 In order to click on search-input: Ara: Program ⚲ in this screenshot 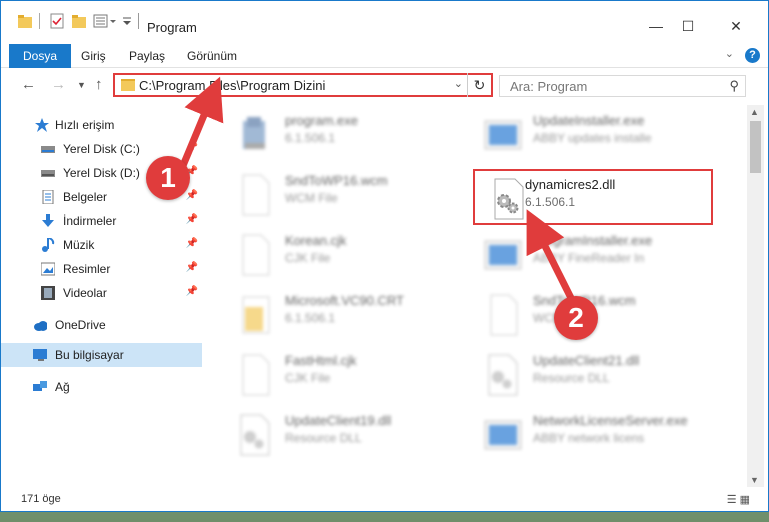, I will do `click(622, 86)`.